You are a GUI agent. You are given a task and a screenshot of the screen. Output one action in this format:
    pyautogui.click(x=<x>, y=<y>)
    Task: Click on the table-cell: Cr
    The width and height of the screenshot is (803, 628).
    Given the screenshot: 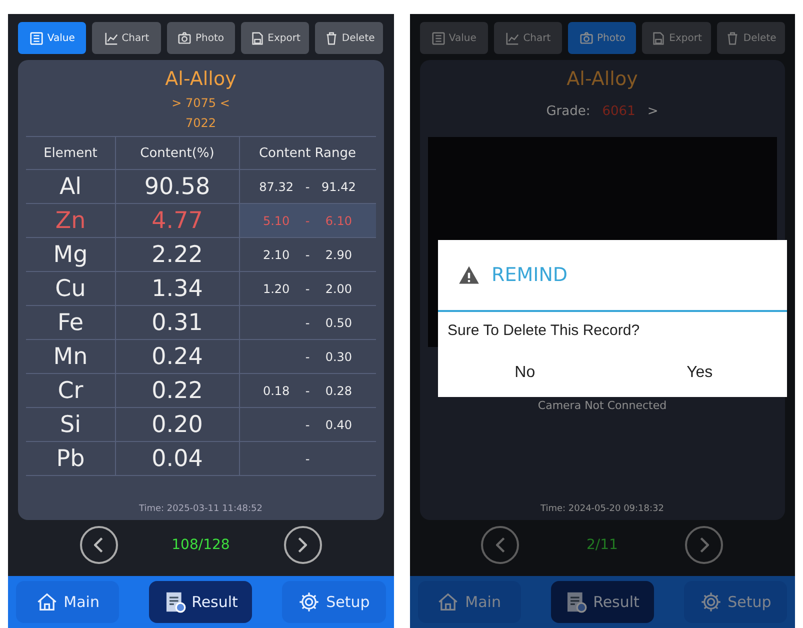 What is the action you would take?
    pyautogui.click(x=71, y=390)
    